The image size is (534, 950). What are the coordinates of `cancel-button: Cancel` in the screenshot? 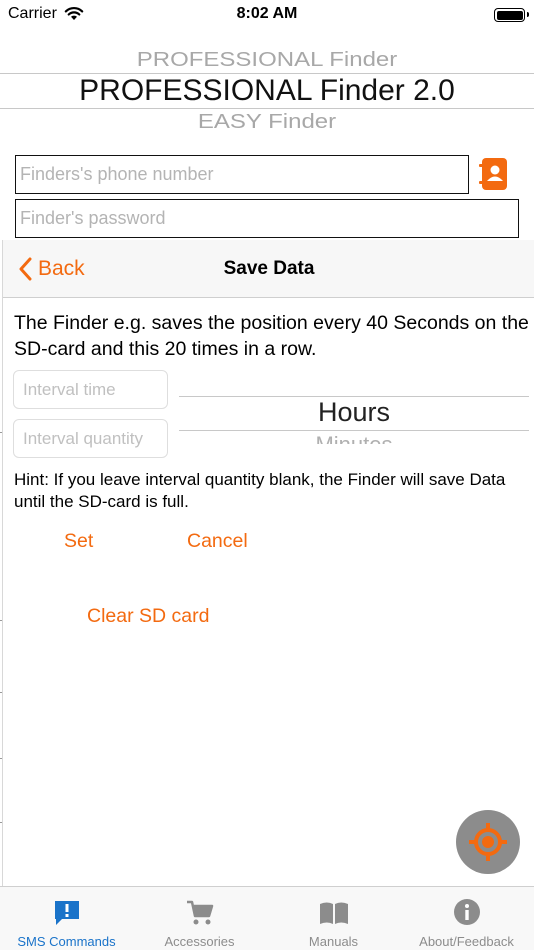 It's located at (217, 541).